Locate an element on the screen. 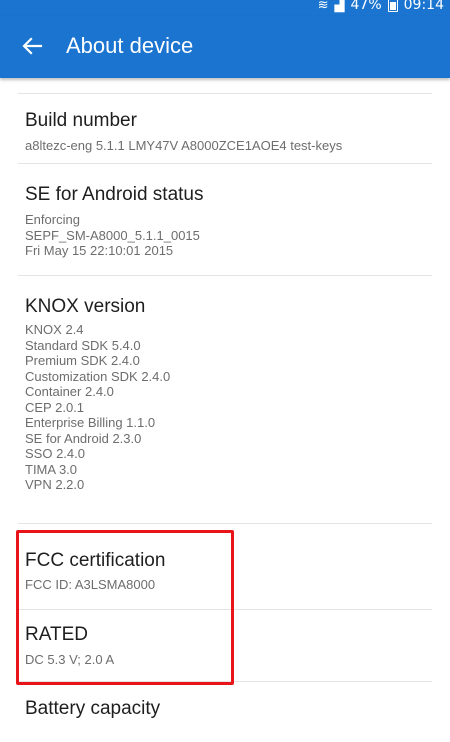 This screenshot has height=742, width=450. back-button is located at coordinates (32, 46).